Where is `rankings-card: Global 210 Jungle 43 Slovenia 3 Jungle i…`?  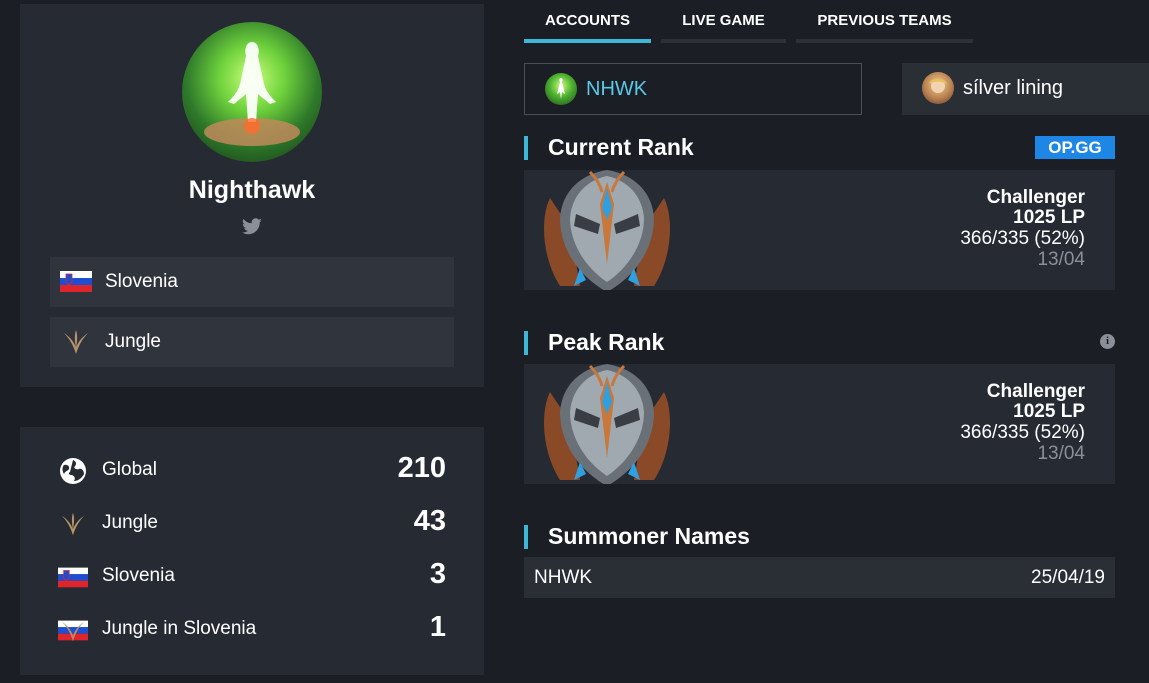 rankings-card: Global 210 Jungle 43 Slovenia 3 Jungle i… is located at coordinates (252, 551).